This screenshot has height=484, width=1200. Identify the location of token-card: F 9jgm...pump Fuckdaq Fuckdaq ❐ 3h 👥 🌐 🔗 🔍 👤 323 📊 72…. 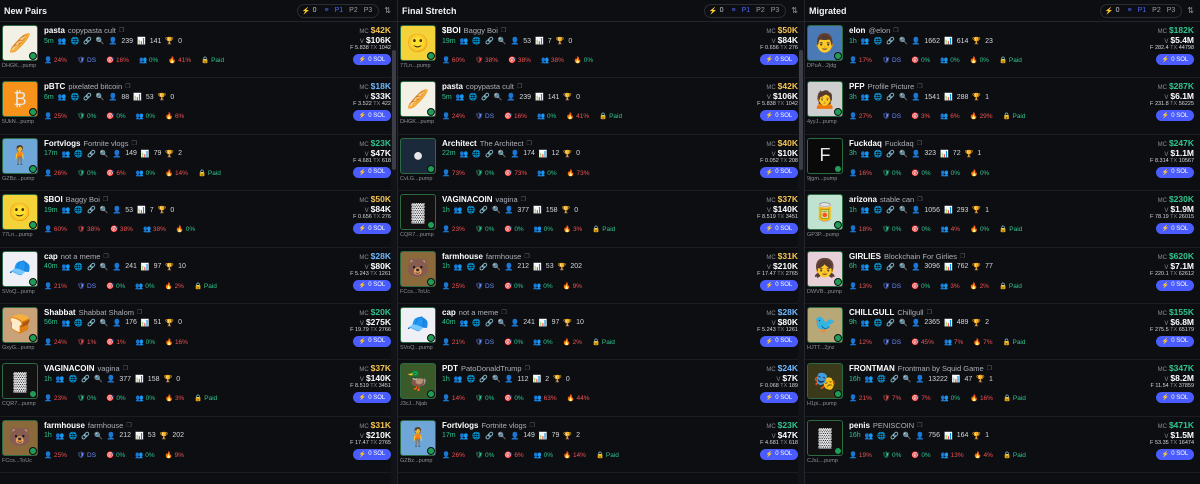
(1002, 163).